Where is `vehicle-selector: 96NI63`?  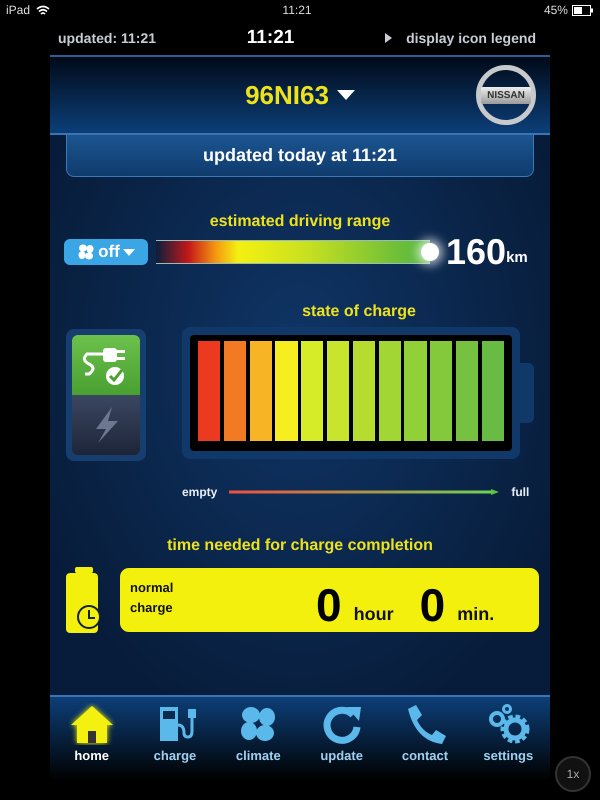
vehicle-selector: 96NI63 is located at coordinates (300, 95).